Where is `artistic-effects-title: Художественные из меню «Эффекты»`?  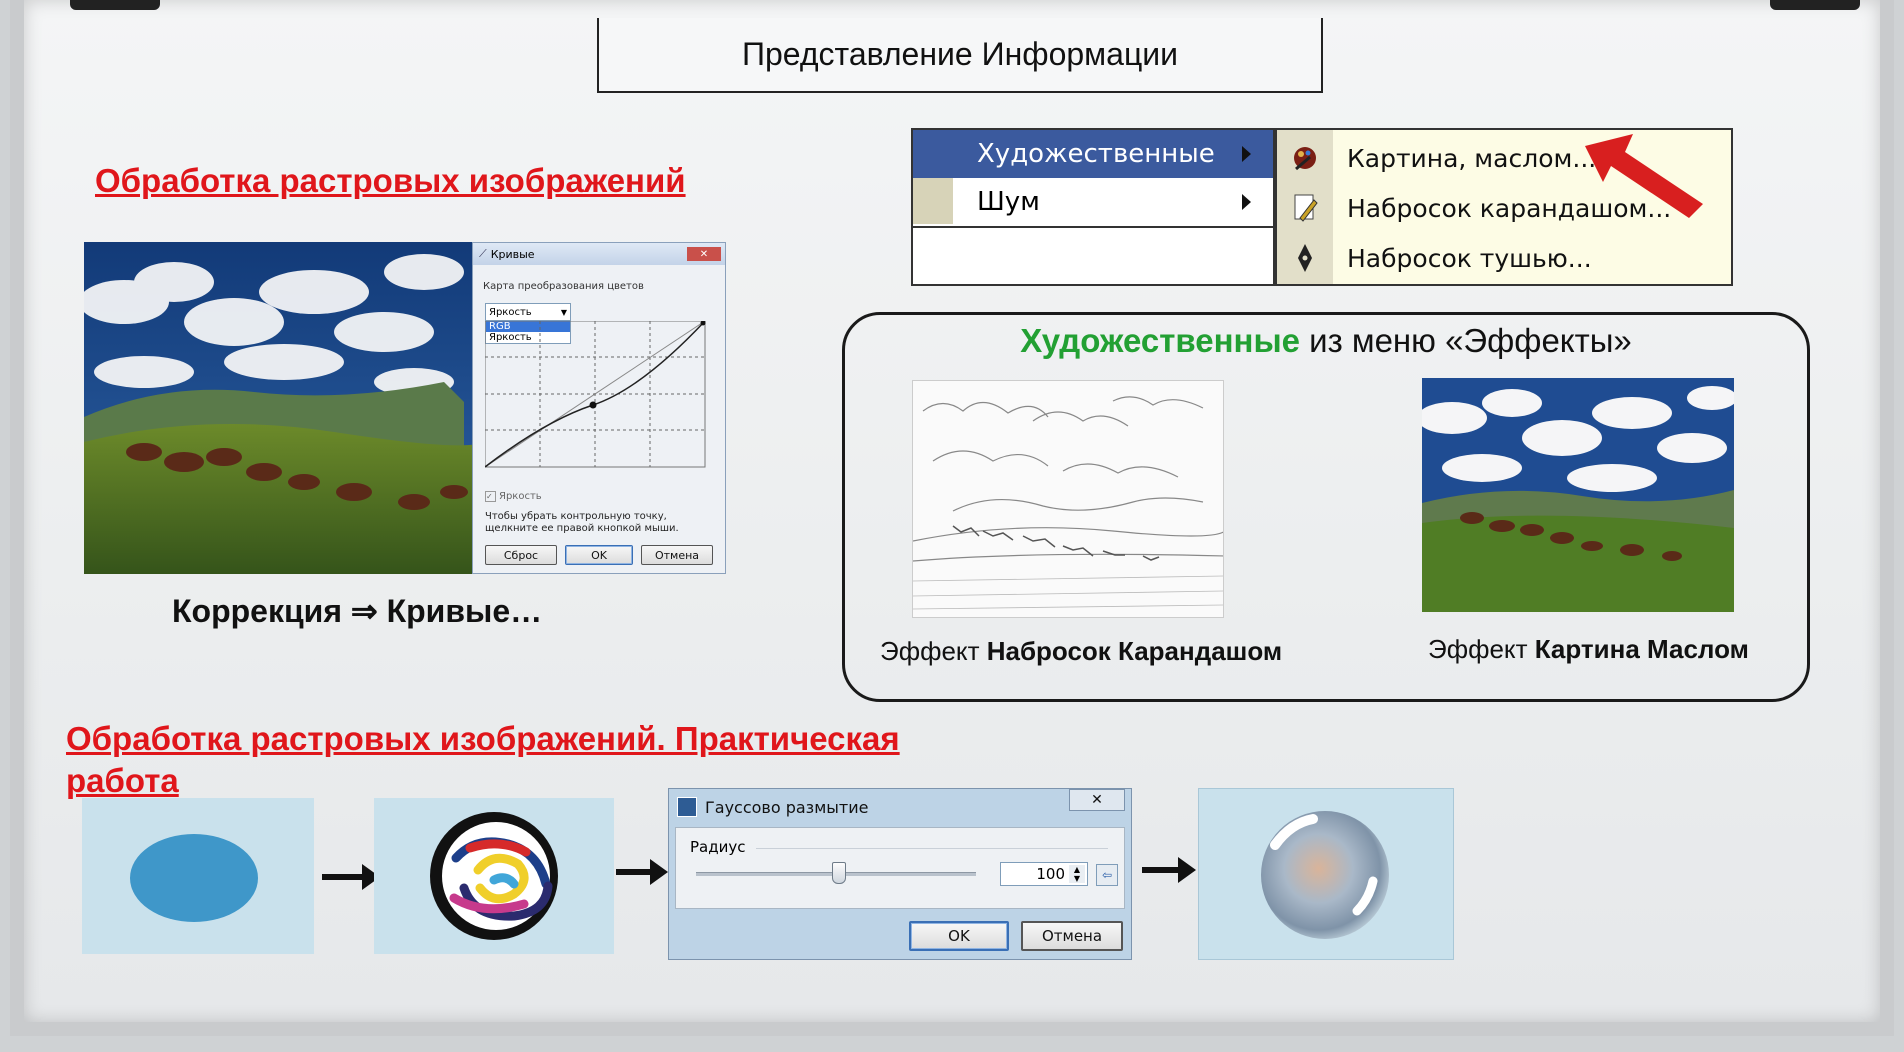
artistic-effects-title: Художественные из меню «Эффекты» is located at coordinates (1326, 341).